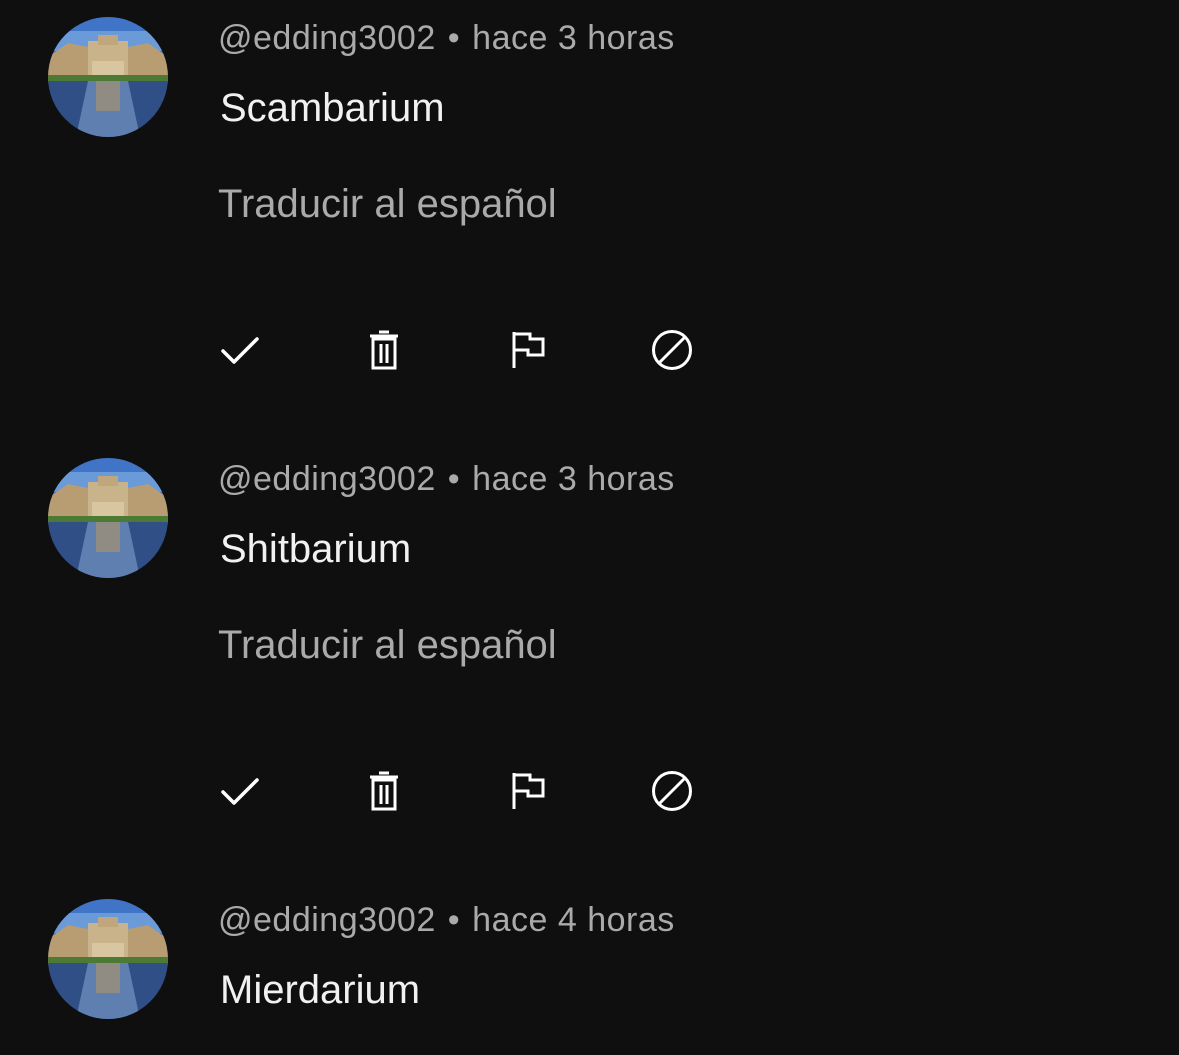  Describe the element at coordinates (332, 108) in the screenshot. I see `comment-text: Scambarium` at that location.